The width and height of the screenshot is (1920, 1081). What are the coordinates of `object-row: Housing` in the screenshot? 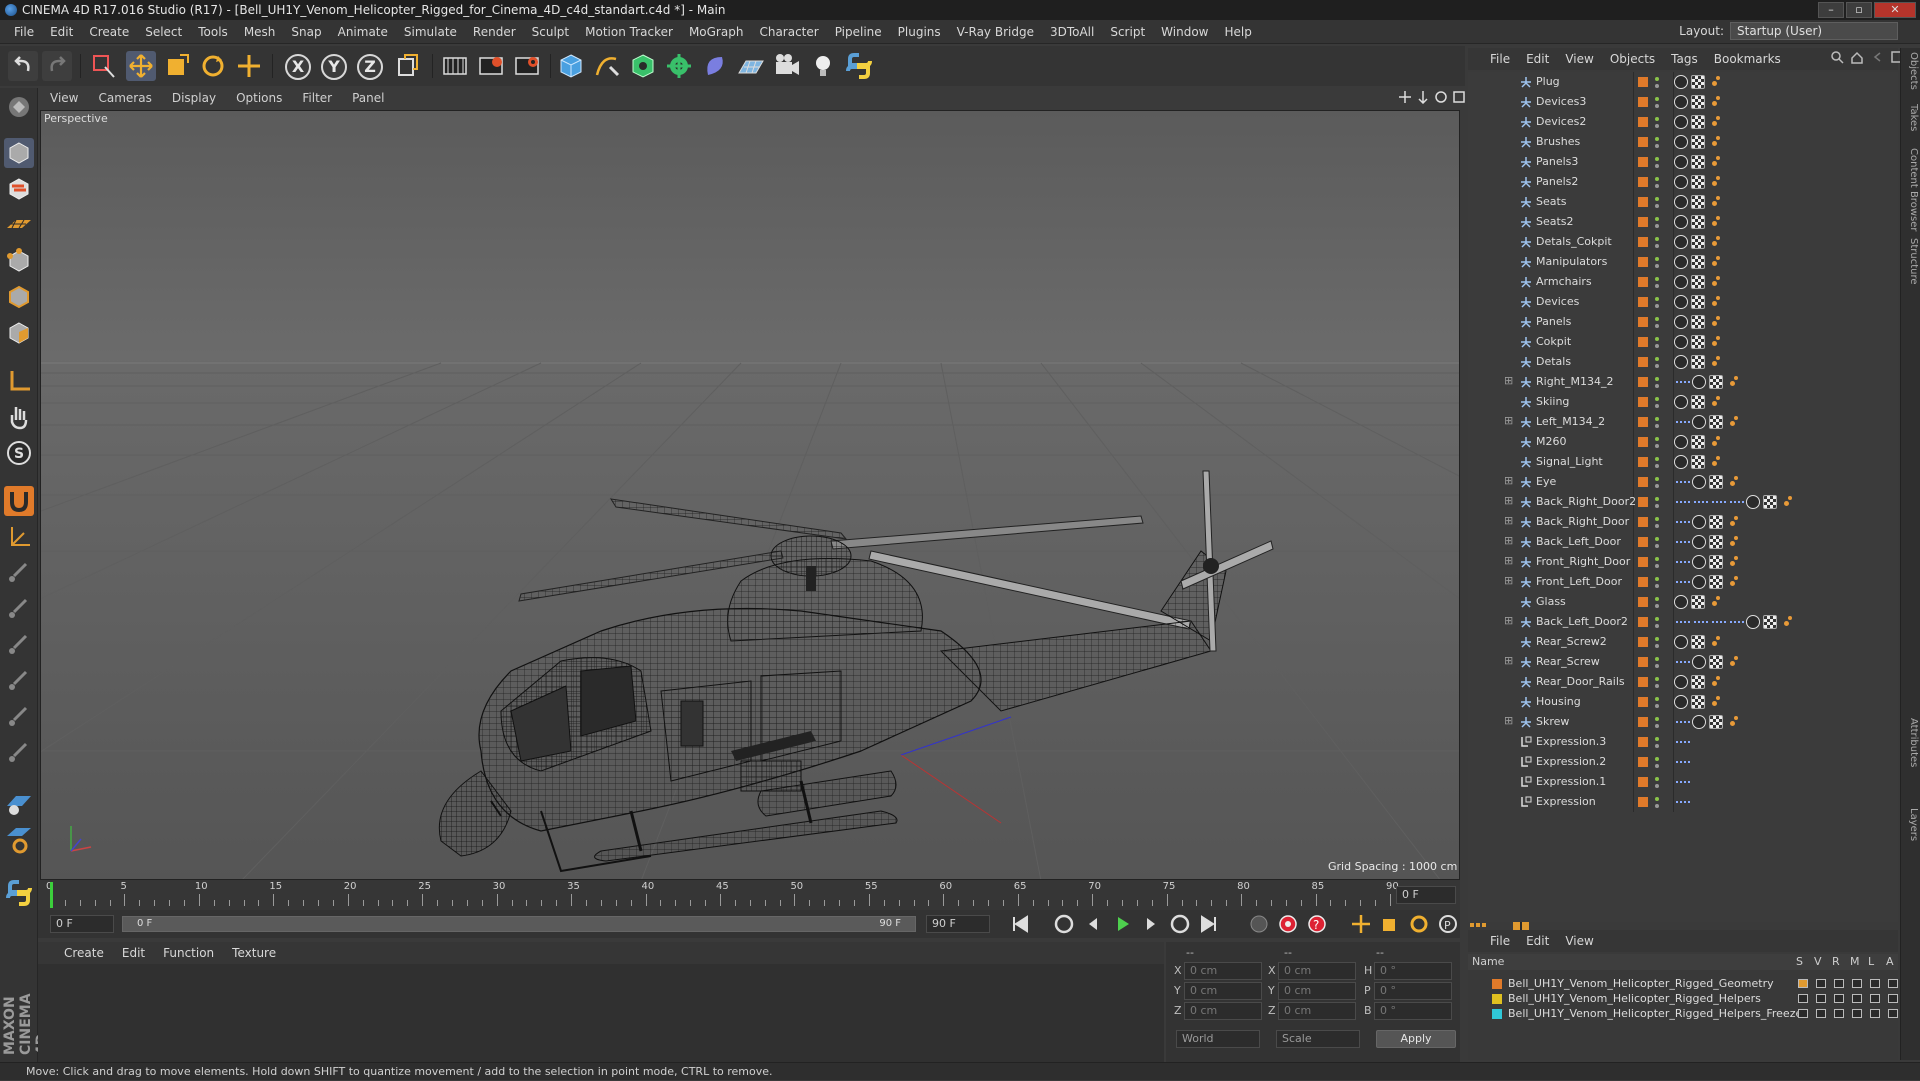 It's located at (1683, 702).